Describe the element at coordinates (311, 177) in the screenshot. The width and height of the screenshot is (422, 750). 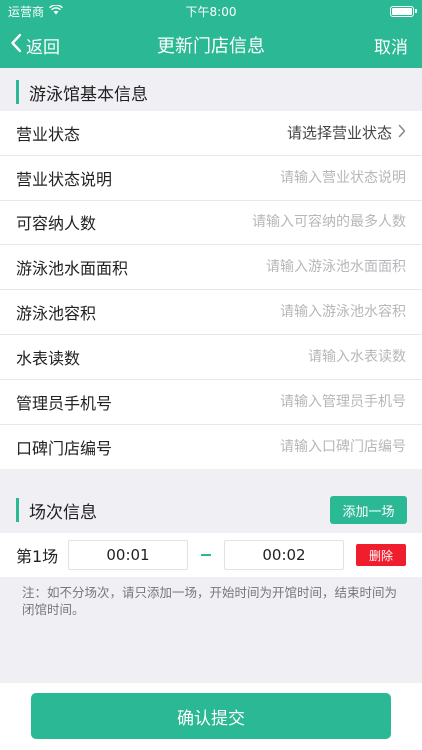
I see `status-desc-input` at that location.